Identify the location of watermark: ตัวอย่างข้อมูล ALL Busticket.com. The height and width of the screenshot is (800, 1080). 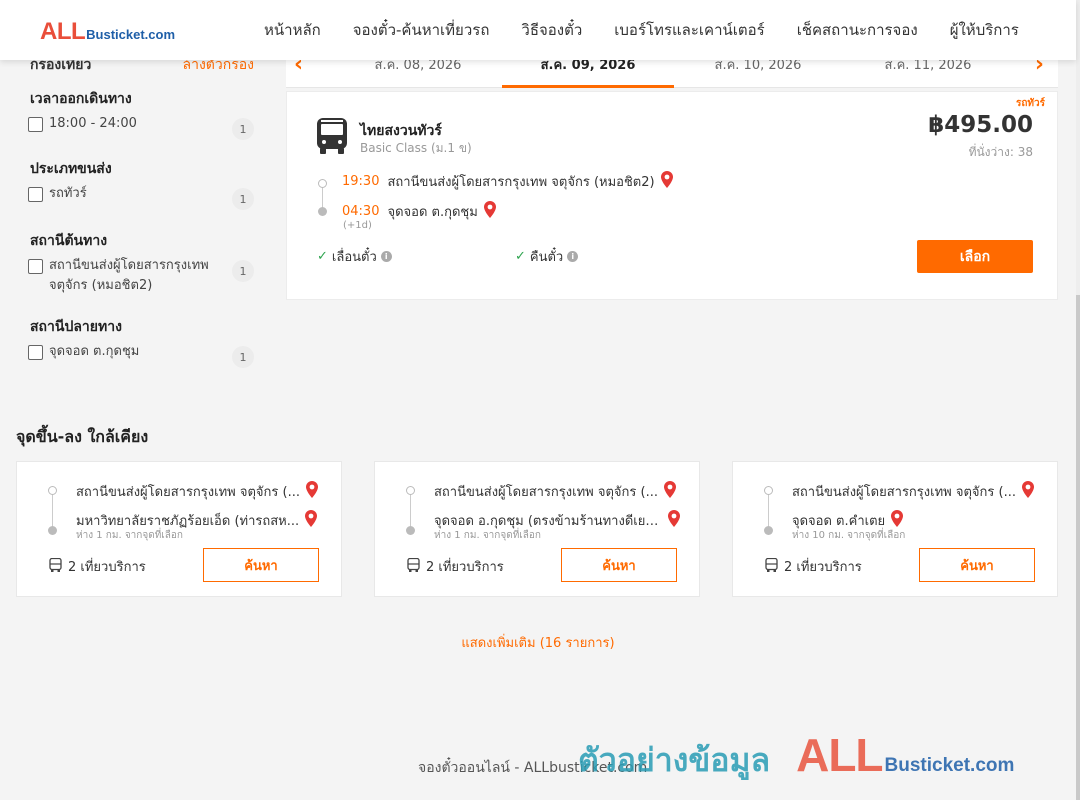
(796, 757).